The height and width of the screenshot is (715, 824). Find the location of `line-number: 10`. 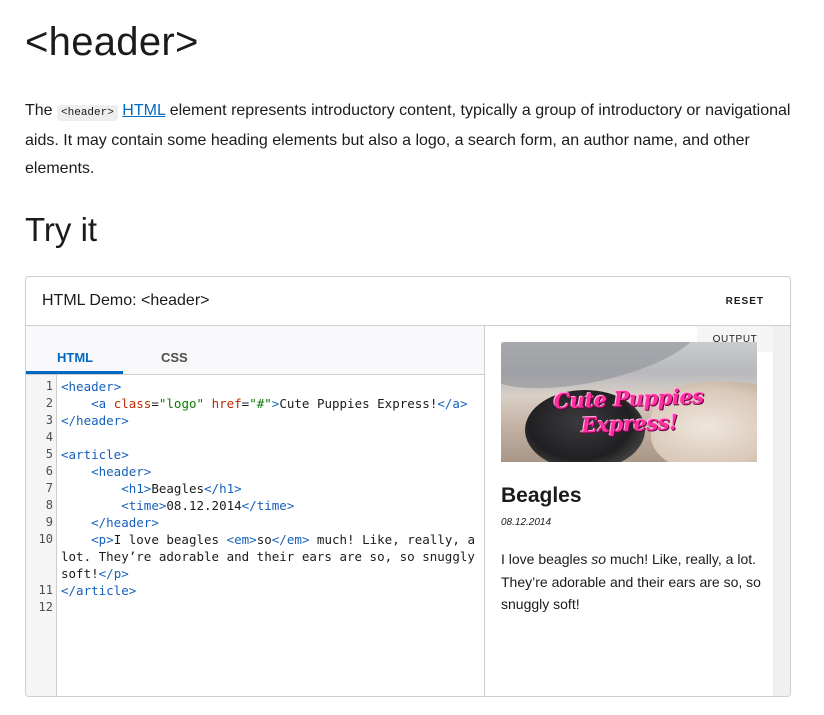

line-number: 10 is located at coordinates (45, 539).